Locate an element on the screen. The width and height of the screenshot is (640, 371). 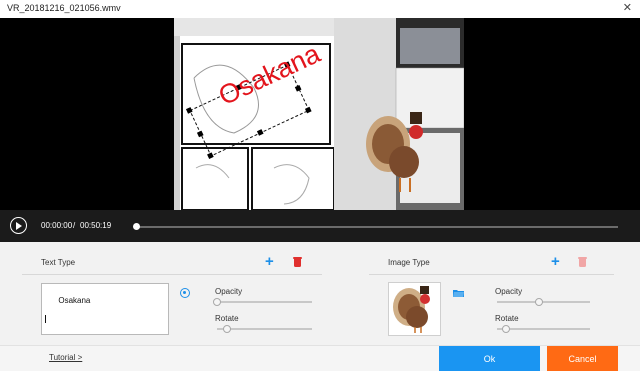
text-type-title: Text Type is located at coordinates (58, 262).